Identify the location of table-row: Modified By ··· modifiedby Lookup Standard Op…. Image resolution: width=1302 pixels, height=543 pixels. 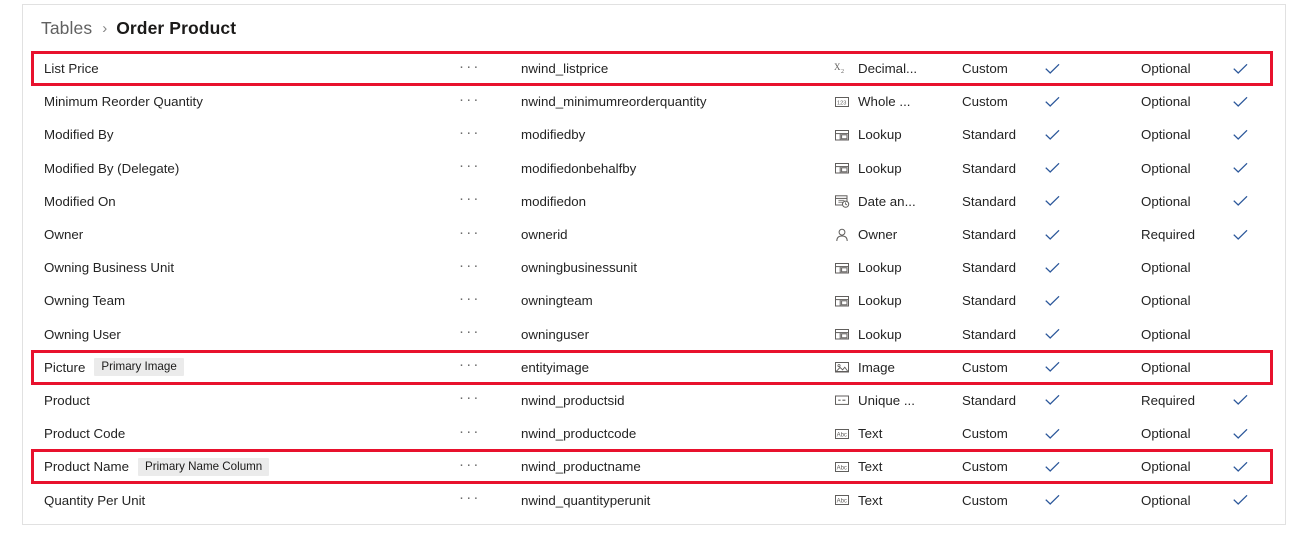
(654, 134).